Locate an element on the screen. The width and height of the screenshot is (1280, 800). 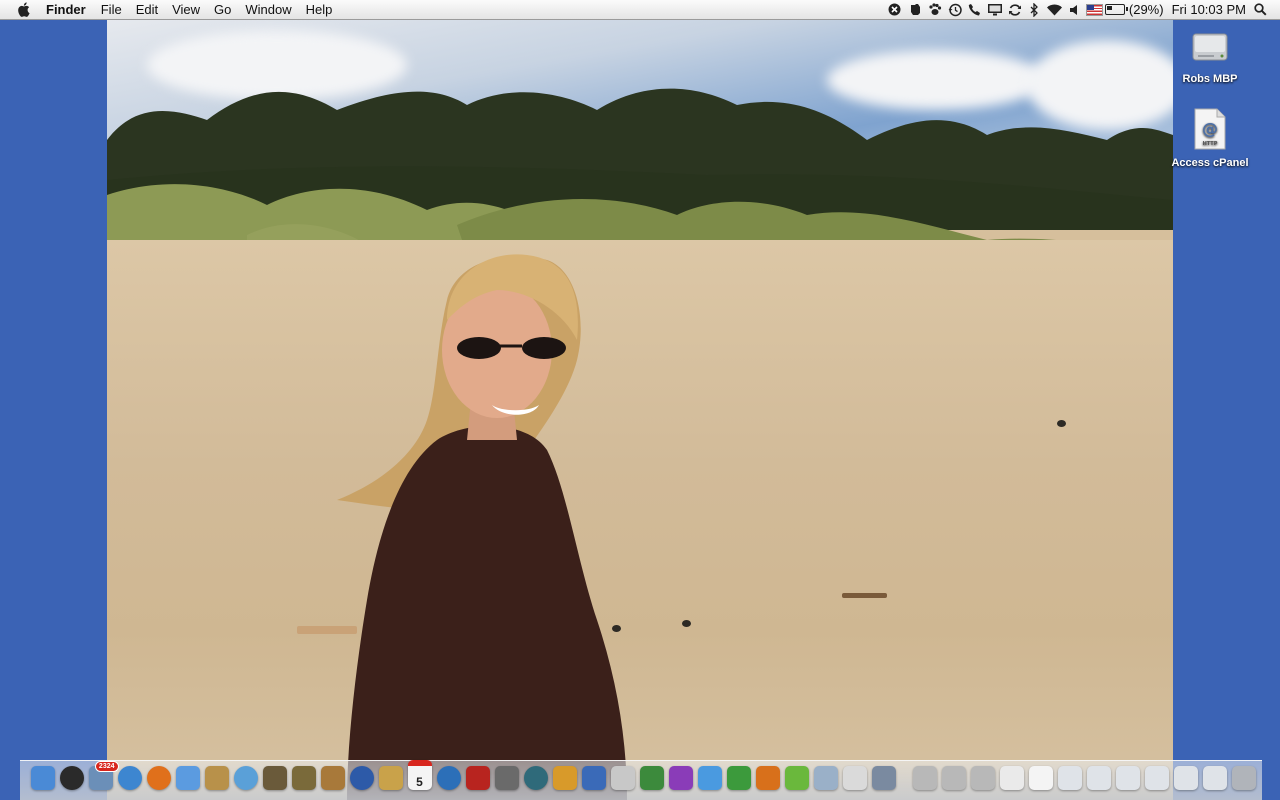
dock-window-6-icon is located at coordinates (1214, 778).